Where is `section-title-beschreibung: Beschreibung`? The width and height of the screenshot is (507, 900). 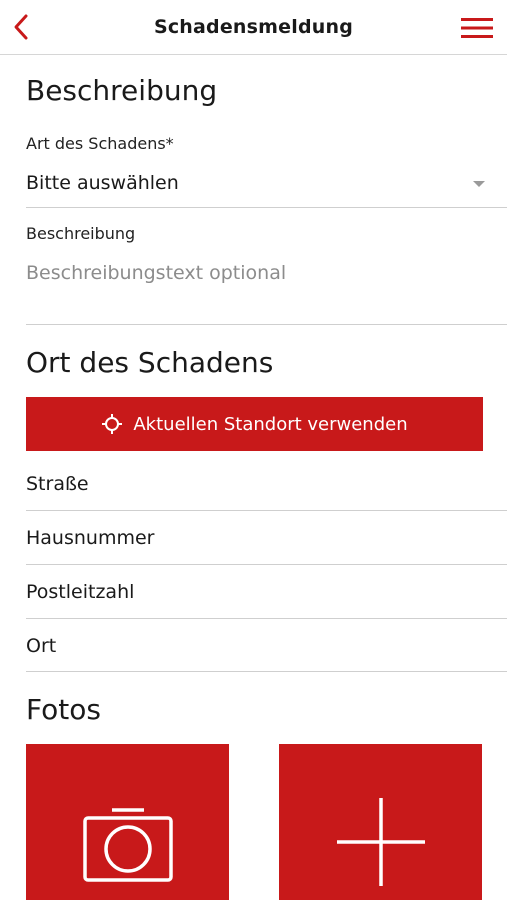
section-title-beschreibung: Beschreibung is located at coordinates (122, 90).